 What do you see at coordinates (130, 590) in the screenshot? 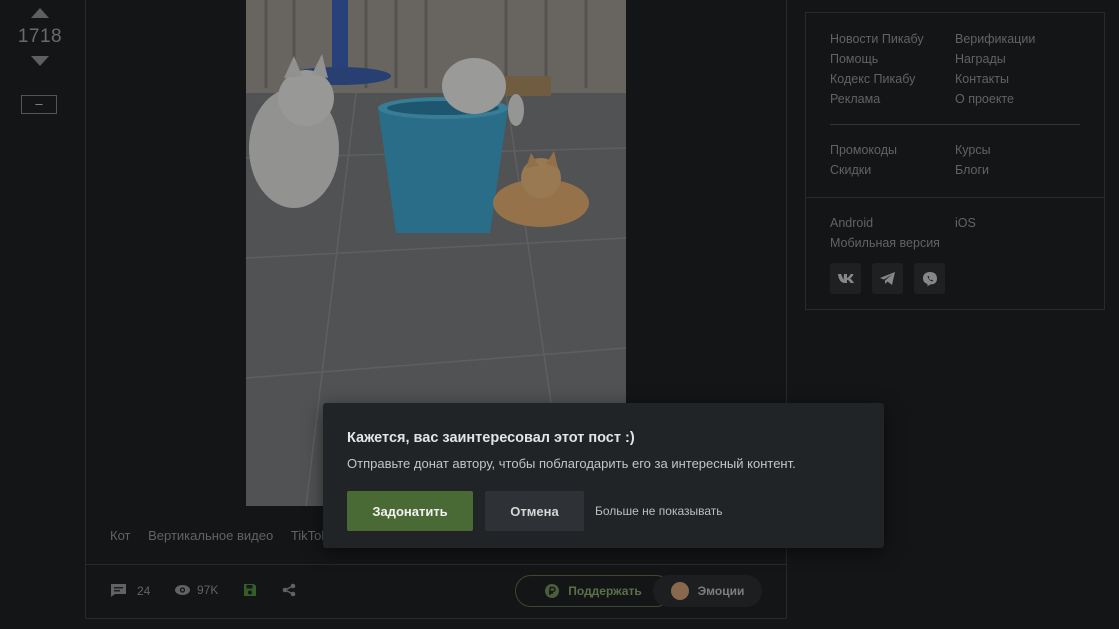
I see `comments-button: 24` at bounding box center [130, 590].